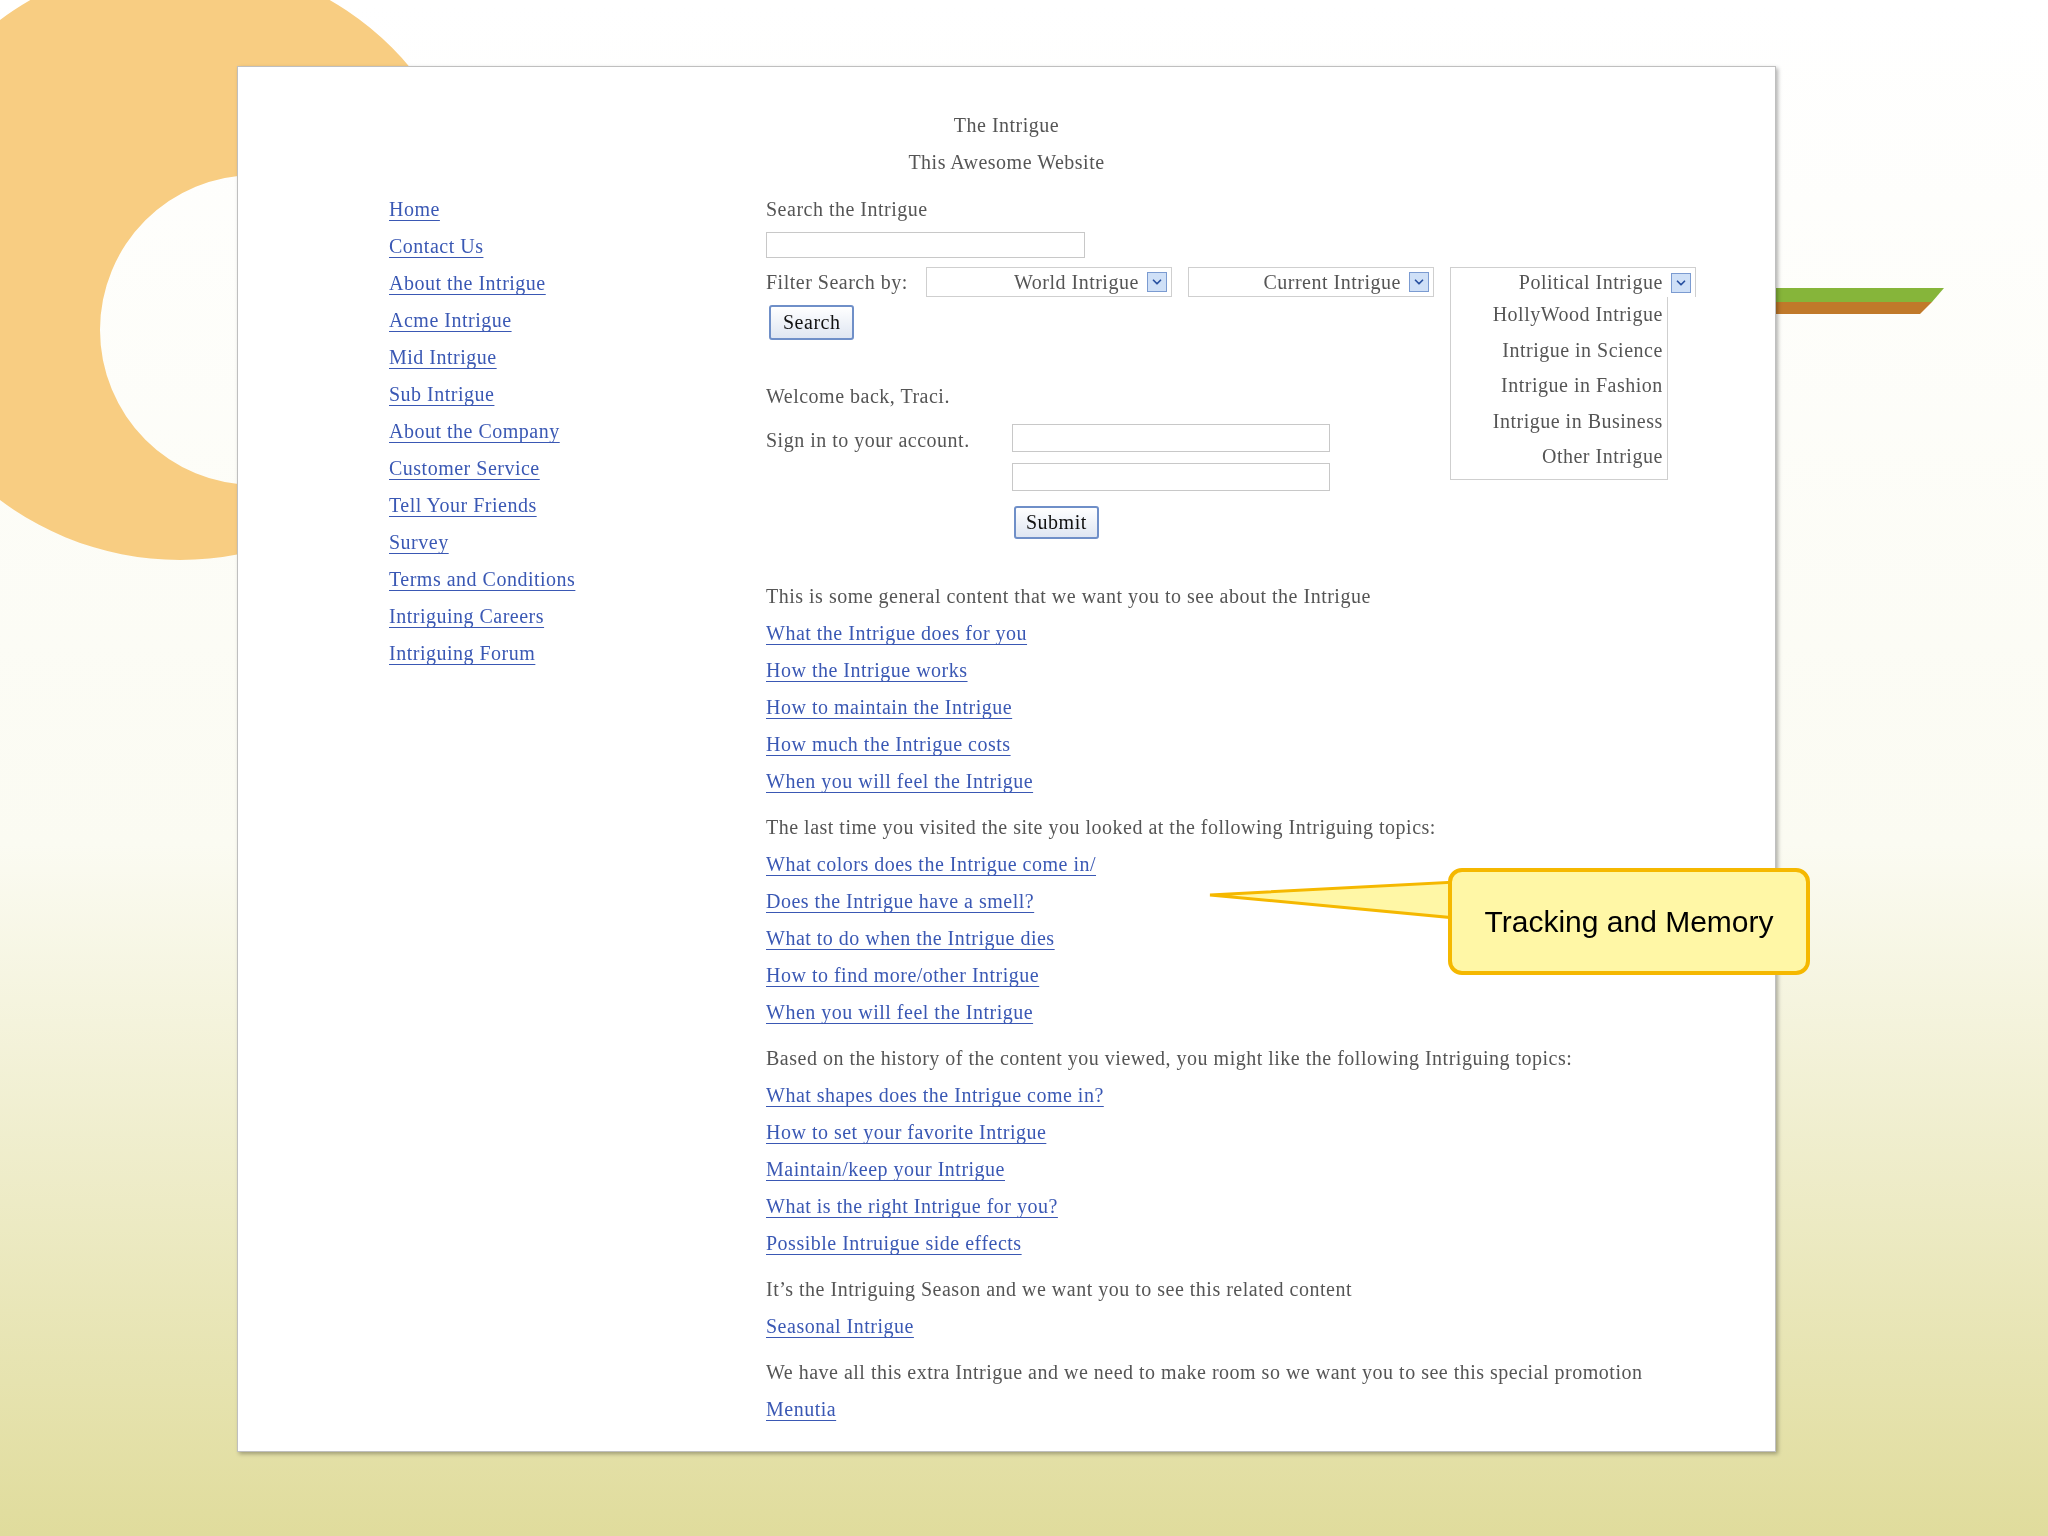  Describe the element at coordinates (837, 282) in the screenshot. I see `filter-label: Filter Search by:` at that location.